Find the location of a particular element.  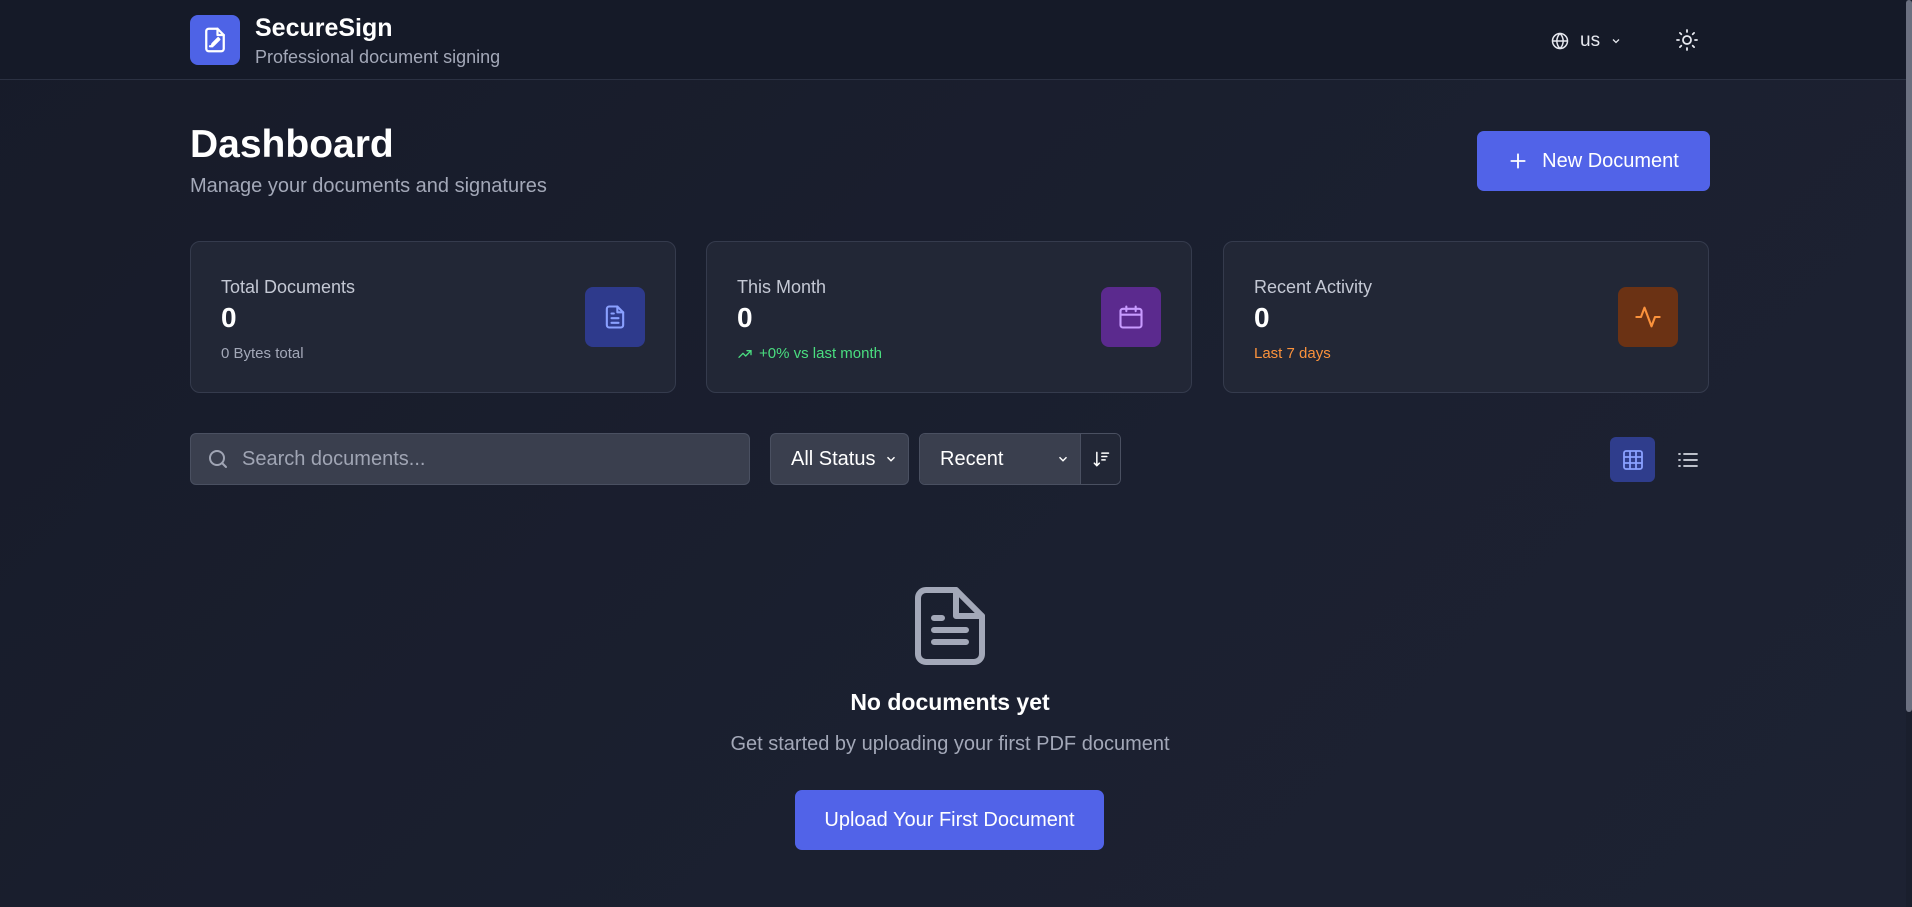

brand-tagline: Professional document signing is located at coordinates (378, 57).